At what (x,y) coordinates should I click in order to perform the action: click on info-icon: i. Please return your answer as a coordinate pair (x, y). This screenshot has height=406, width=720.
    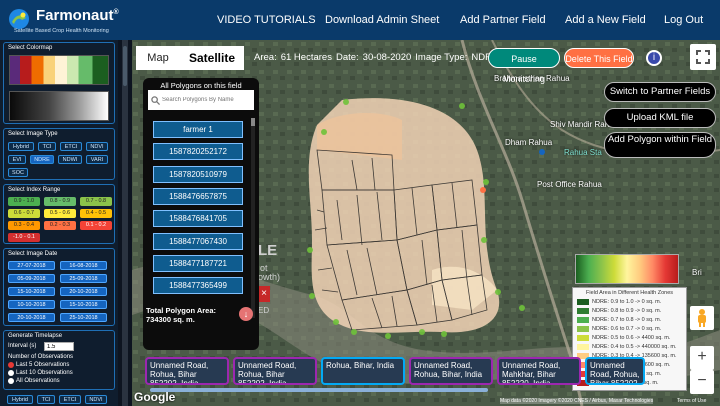
    Looking at the image, I should click on (654, 58).